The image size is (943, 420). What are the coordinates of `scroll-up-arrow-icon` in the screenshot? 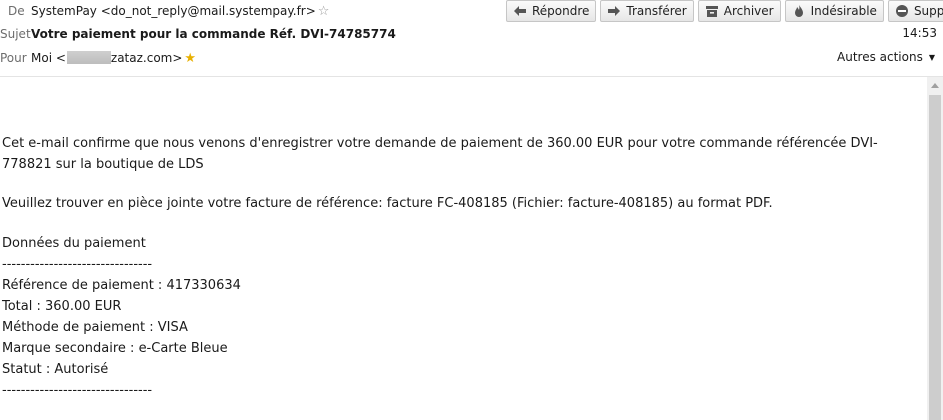 It's located at (935, 85).